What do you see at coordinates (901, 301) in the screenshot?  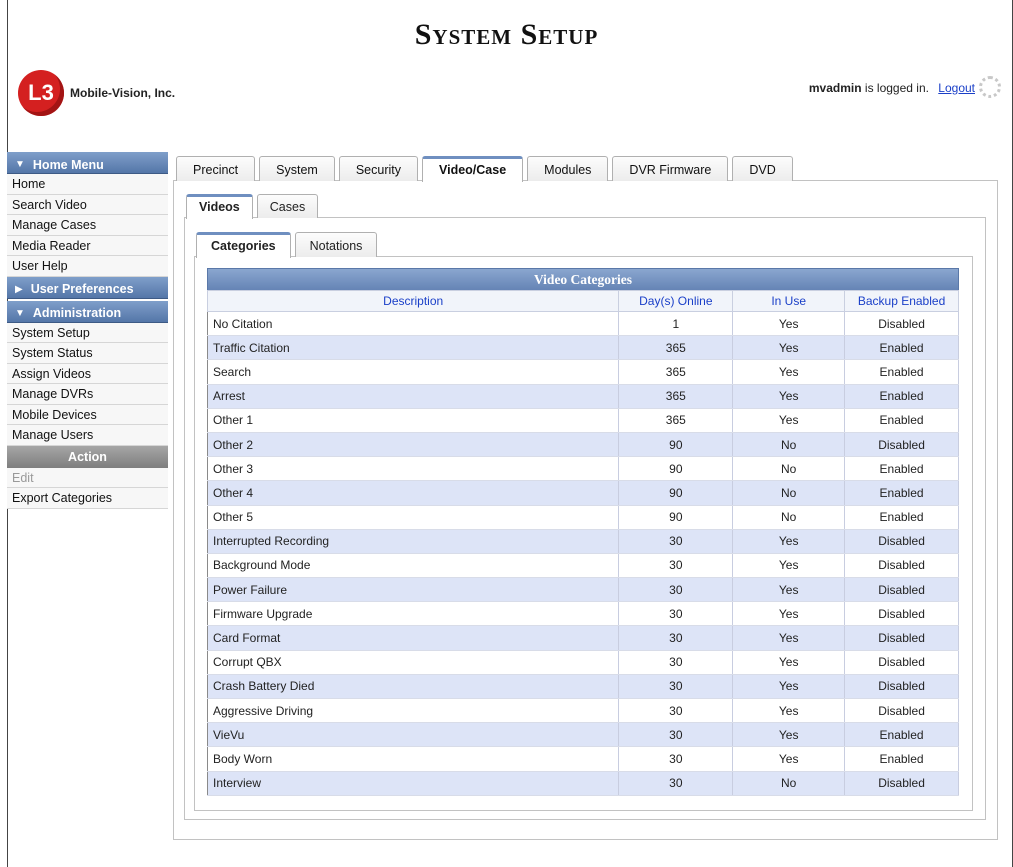 I see `column-header-backup-enabled: Backup Enabled` at bounding box center [901, 301].